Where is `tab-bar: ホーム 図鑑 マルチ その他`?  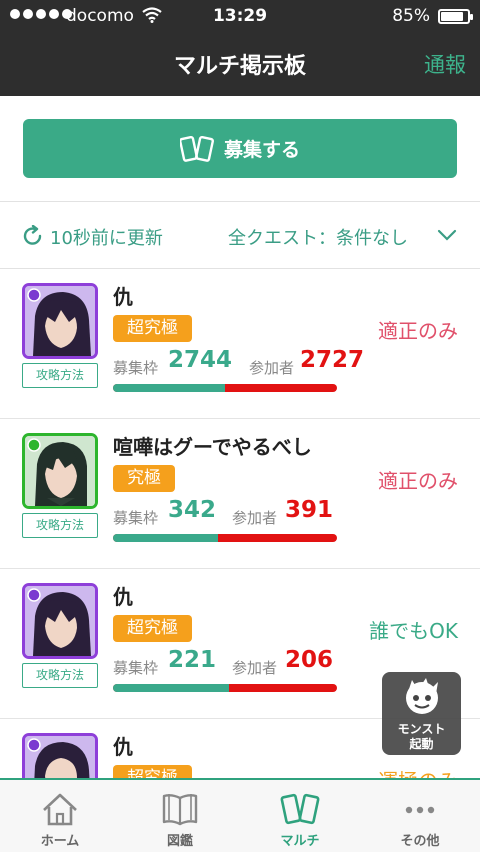 tab-bar: ホーム 図鑑 マルチ その他 is located at coordinates (240, 815).